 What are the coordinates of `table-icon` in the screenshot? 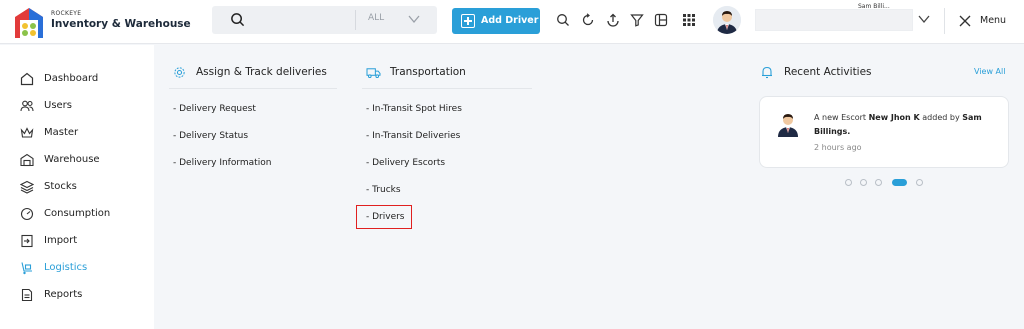 It's located at (661, 20).